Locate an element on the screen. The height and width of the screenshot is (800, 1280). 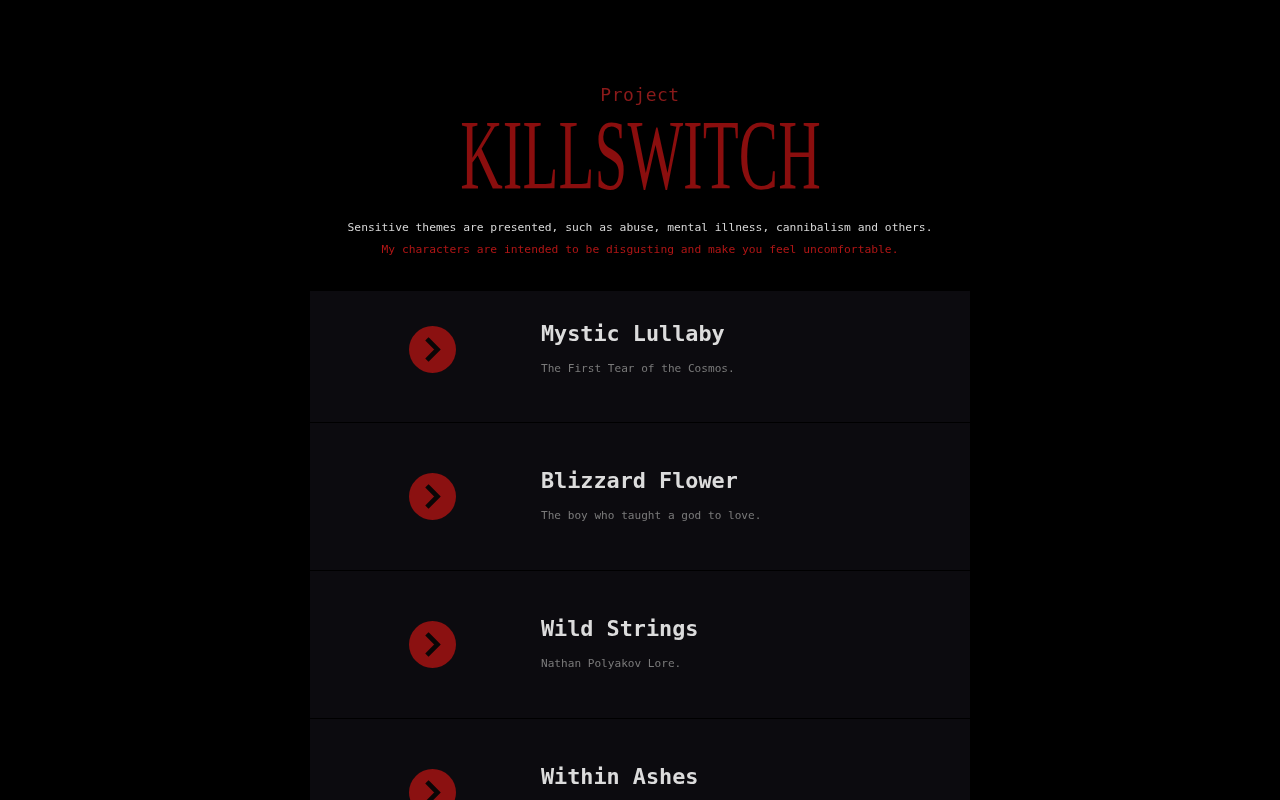
content-notice: Sensitive themes are presented, such as abuse, mental illness, cannibalism and others. is located at coordinates (640, 228).